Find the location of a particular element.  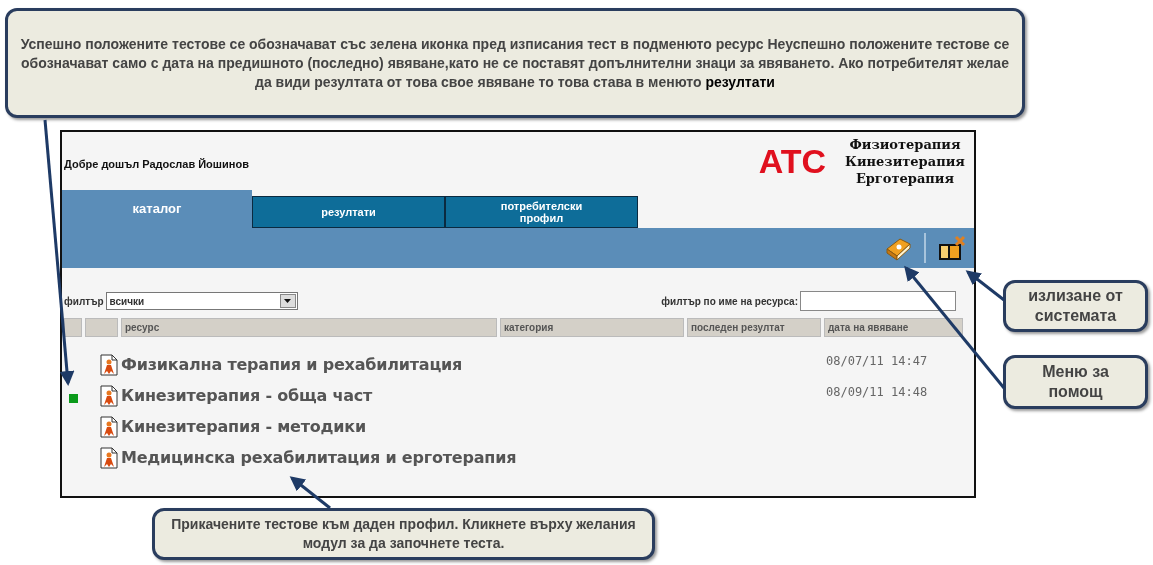

name-filter-label: филтър по име на ресурса: is located at coordinates (729, 301).